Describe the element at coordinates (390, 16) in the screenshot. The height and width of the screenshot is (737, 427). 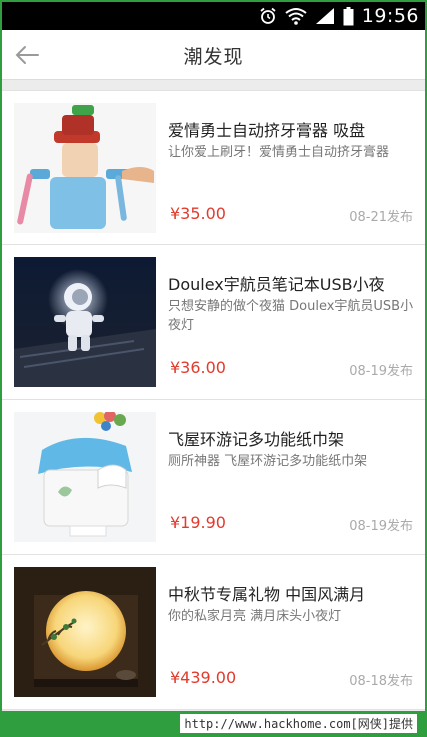
I see `status-time: 19:56` at that location.